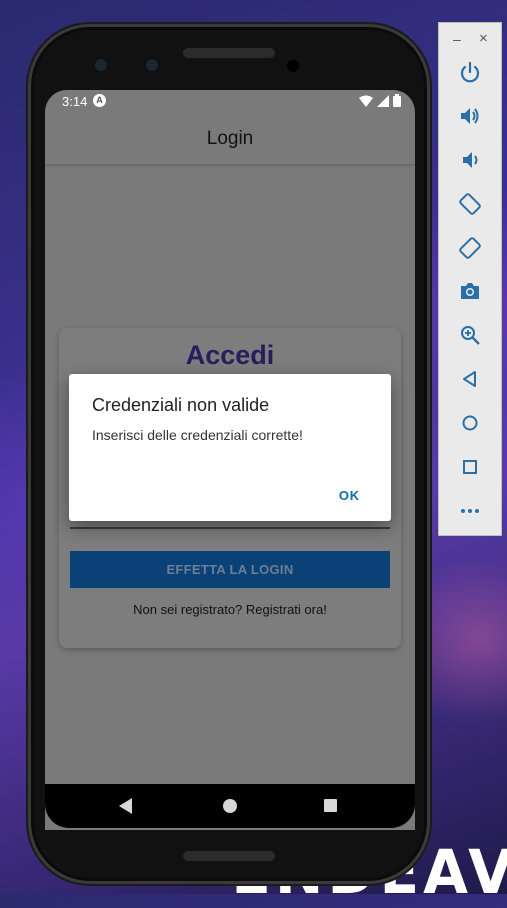 Image resolution: width=507 pixels, height=908 pixels. What do you see at coordinates (293, 66) in the screenshot?
I see `proximity-sensor` at bounding box center [293, 66].